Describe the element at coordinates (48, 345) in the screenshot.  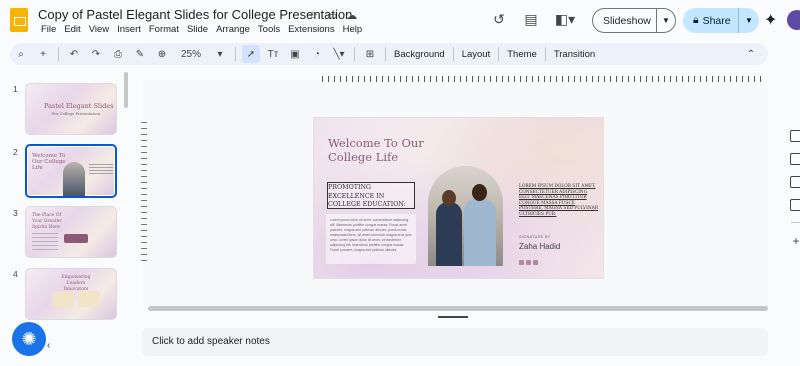
I see `collapse-filmstrip-icon: ‹` at that location.